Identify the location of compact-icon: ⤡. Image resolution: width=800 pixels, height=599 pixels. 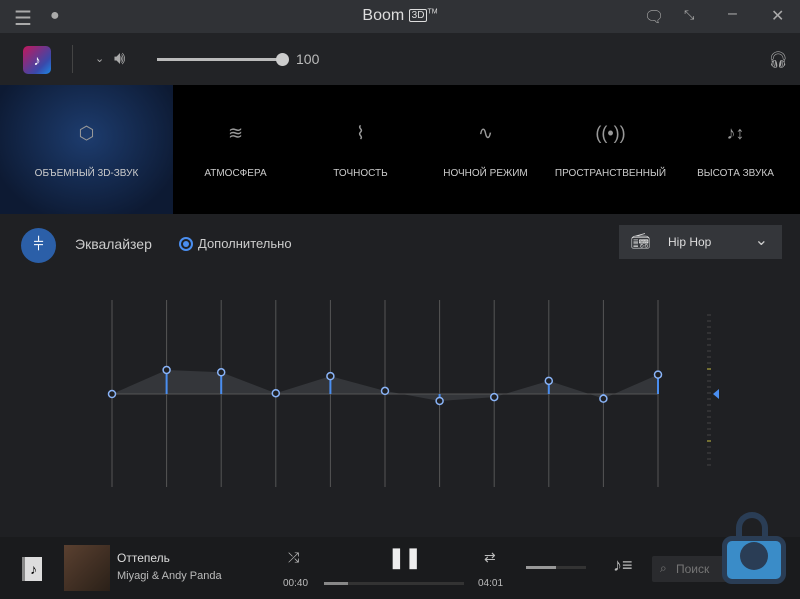
(689, 15).